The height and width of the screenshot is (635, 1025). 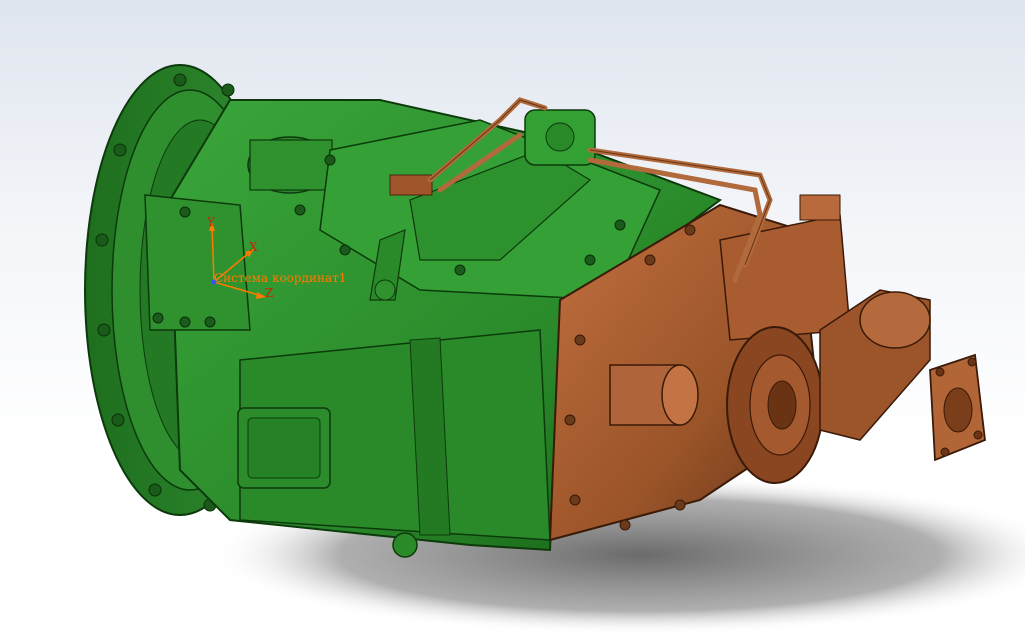 I want to click on axis-y-label: Y, so click(x=211, y=222).